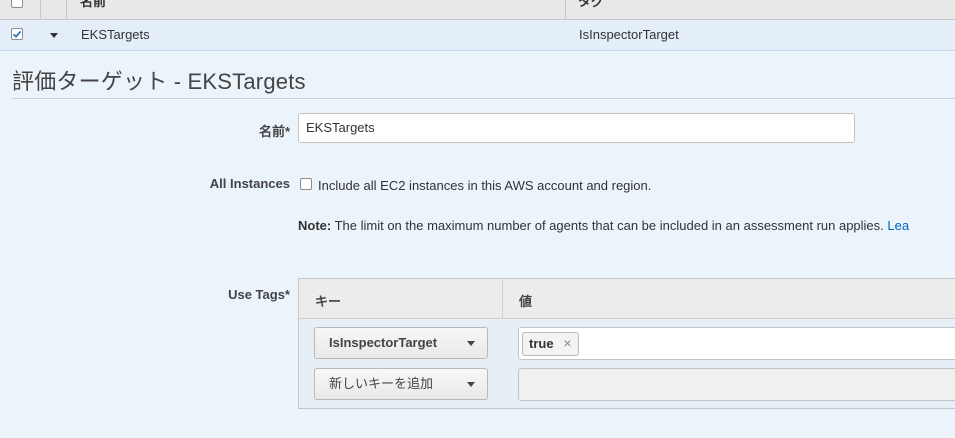  Describe the element at coordinates (627, 299) in the screenshot. I see `tags-table-header` at that location.